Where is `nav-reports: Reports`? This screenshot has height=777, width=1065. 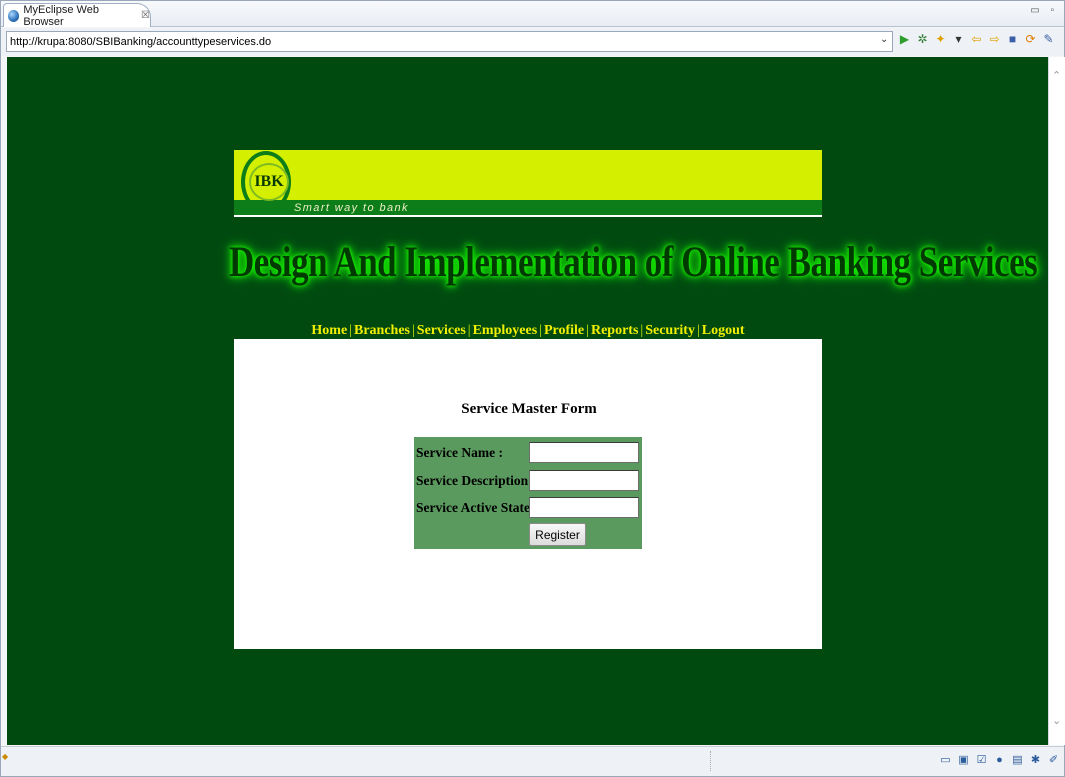
nav-reports: Reports is located at coordinates (614, 330).